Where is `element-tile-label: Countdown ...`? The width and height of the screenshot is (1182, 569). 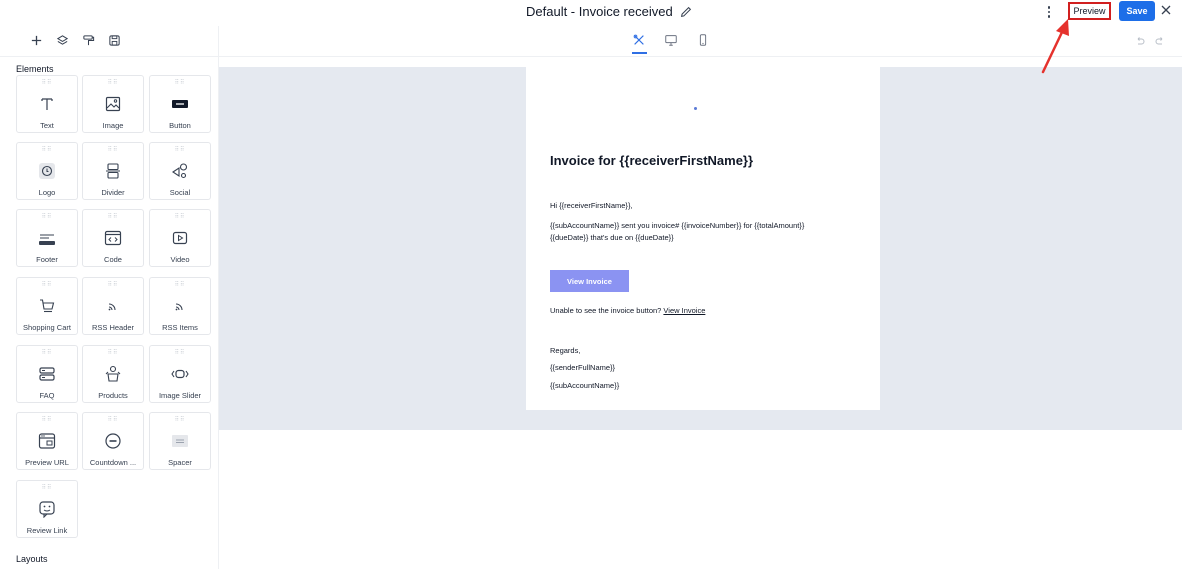
element-tile-label: Countdown ... is located at coordinates (113, 462).